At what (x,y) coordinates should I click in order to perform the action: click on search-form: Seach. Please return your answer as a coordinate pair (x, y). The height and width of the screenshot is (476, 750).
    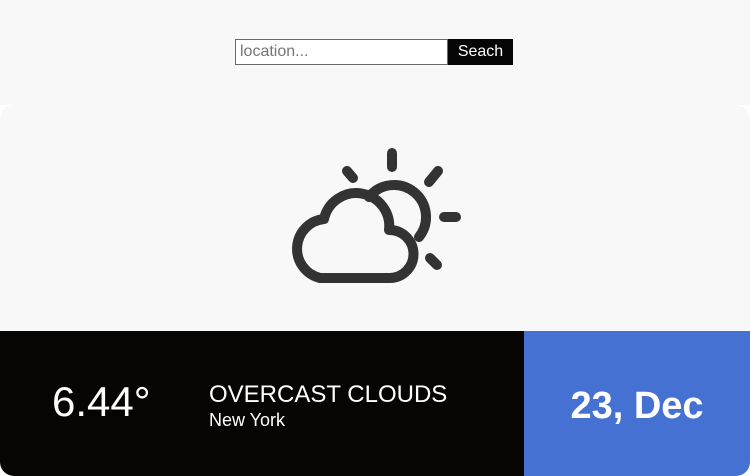
    Looking at the image, I should click on (374, 52).